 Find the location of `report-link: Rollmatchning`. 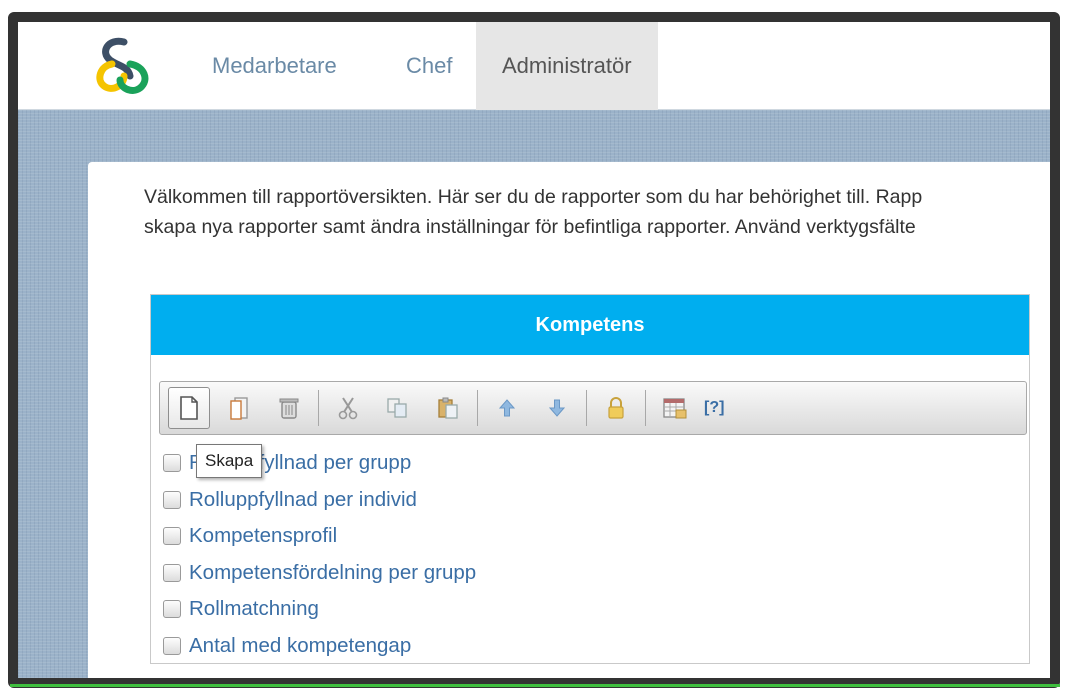

report-link: Rollmatchning is located at coordinates (254, 609).